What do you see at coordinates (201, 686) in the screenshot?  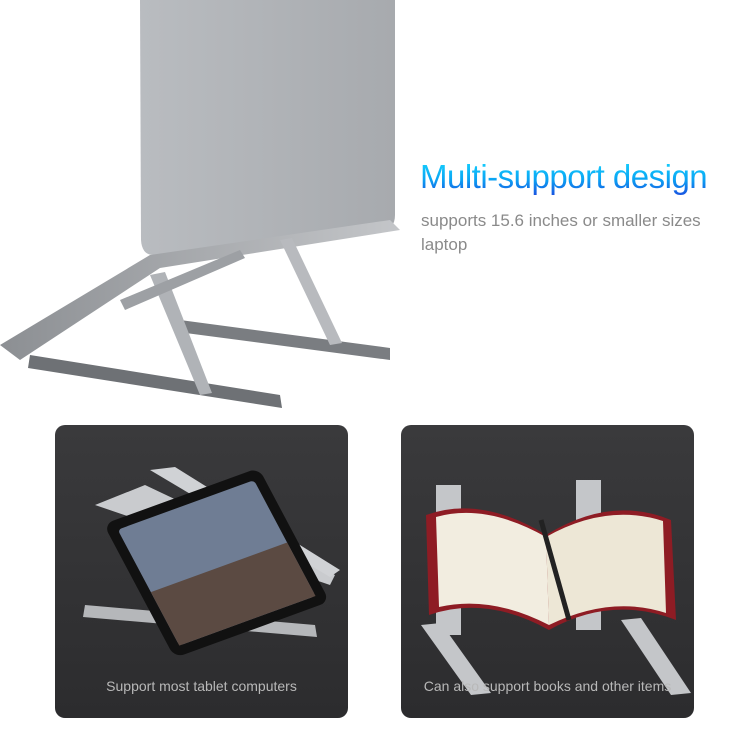 I see `tablet-caption: Support most tablet computers` at bounding box center [201, 686].